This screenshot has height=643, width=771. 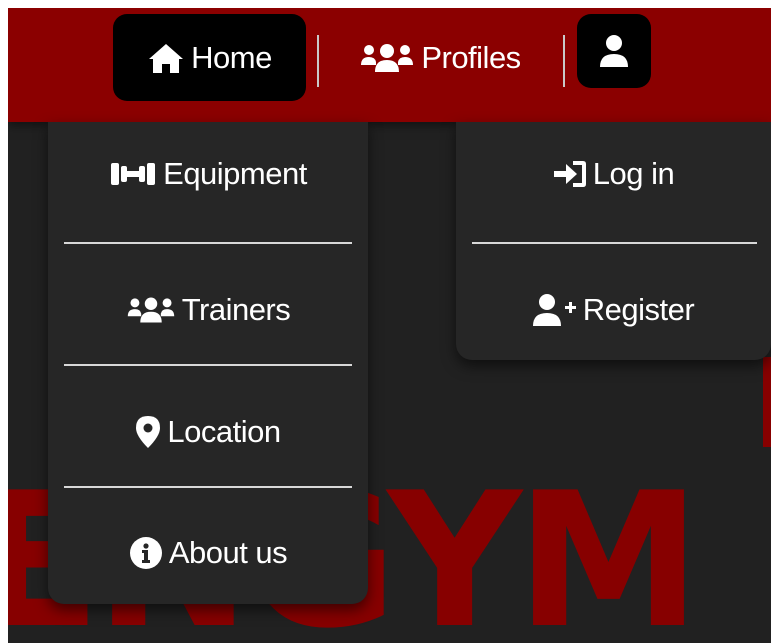 What do you see at coordinates (166, 58) in the screenshot?
I see `home-icon` at bounding box center [166, 58].